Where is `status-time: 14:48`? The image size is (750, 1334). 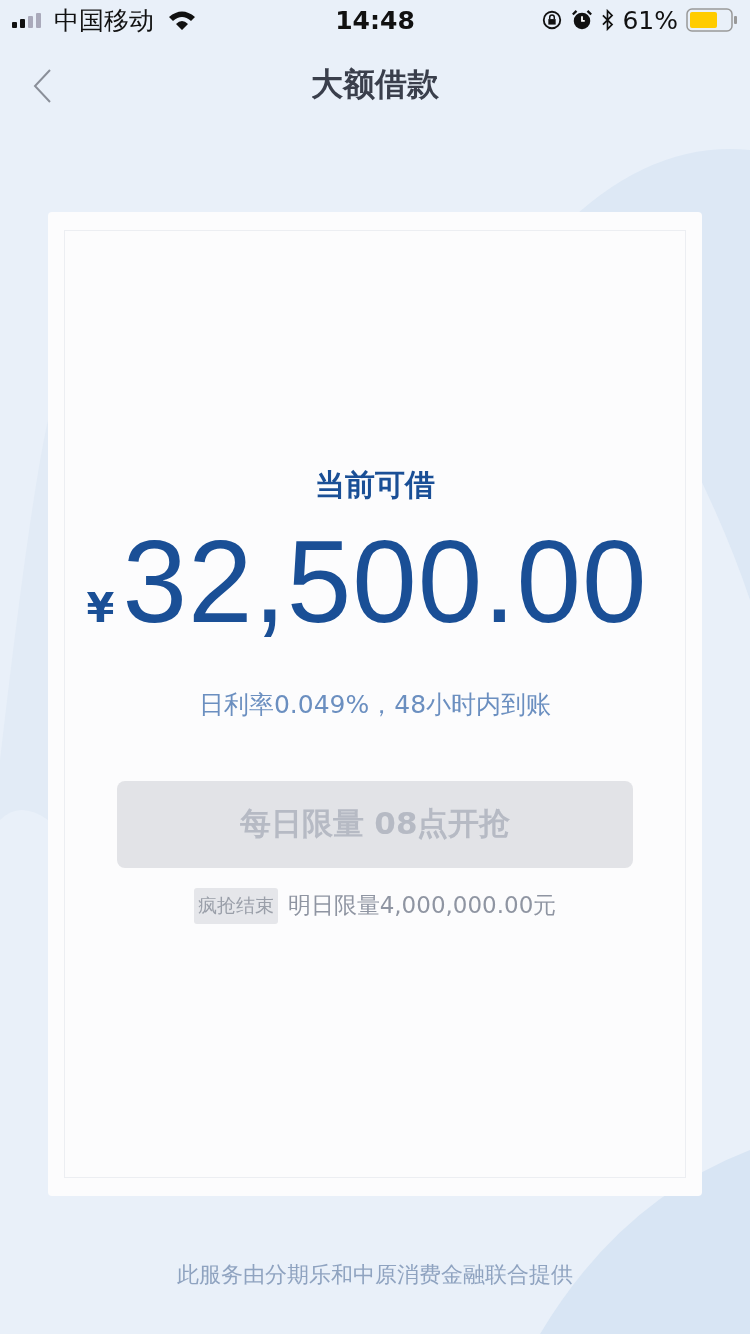 status-time: 14:48 is located at coordinates (375, 20).